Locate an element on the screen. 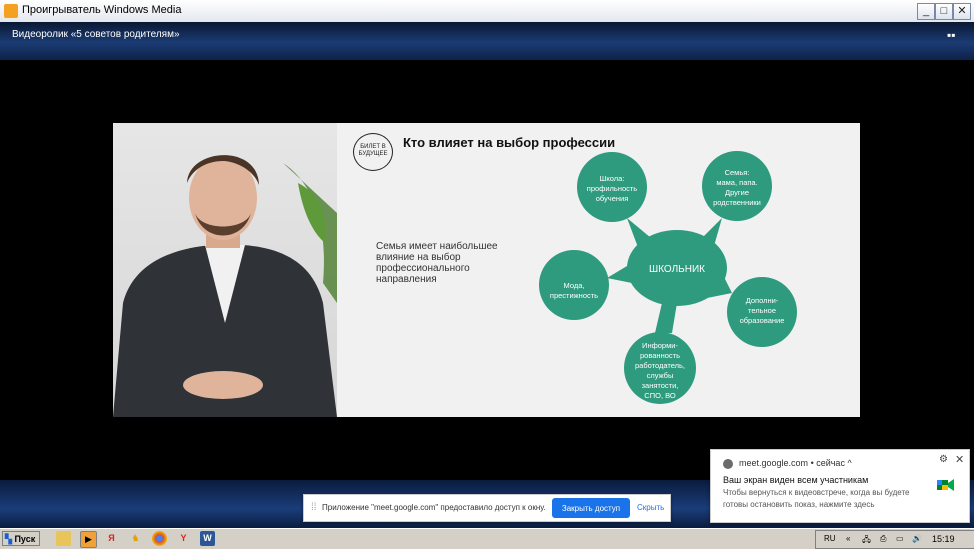 Image resolution: width=974 pixels, height=549 pixels. language-indicator: RU is located at coordinates (830, 538).